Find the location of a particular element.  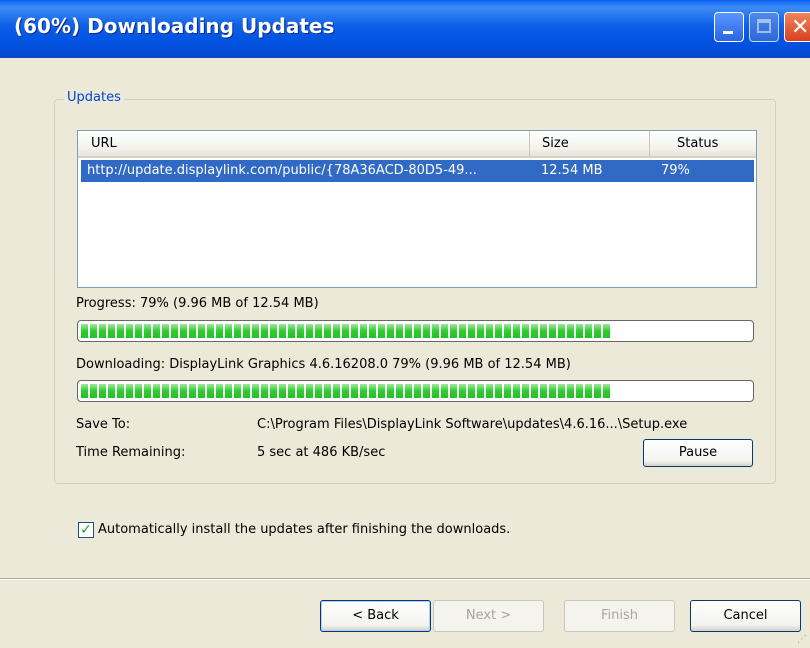

list-header: URL Size Status is located at coordinates (417, 144).